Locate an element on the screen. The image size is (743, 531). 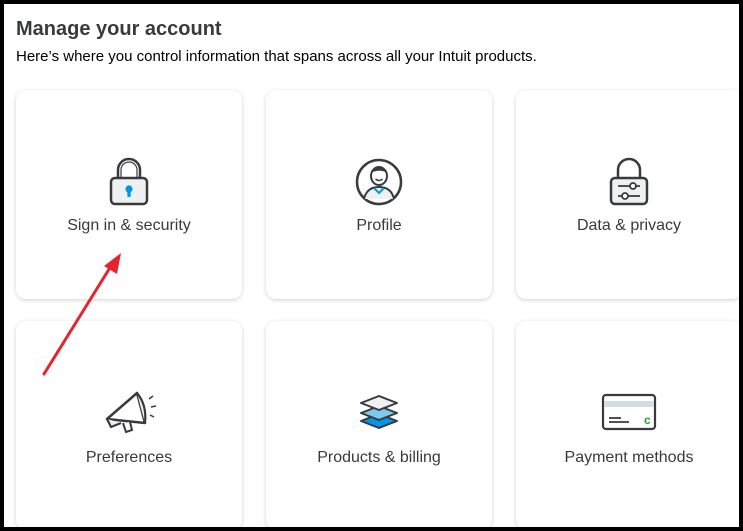
card-profile: Profile is located at coordinates (379, 194).